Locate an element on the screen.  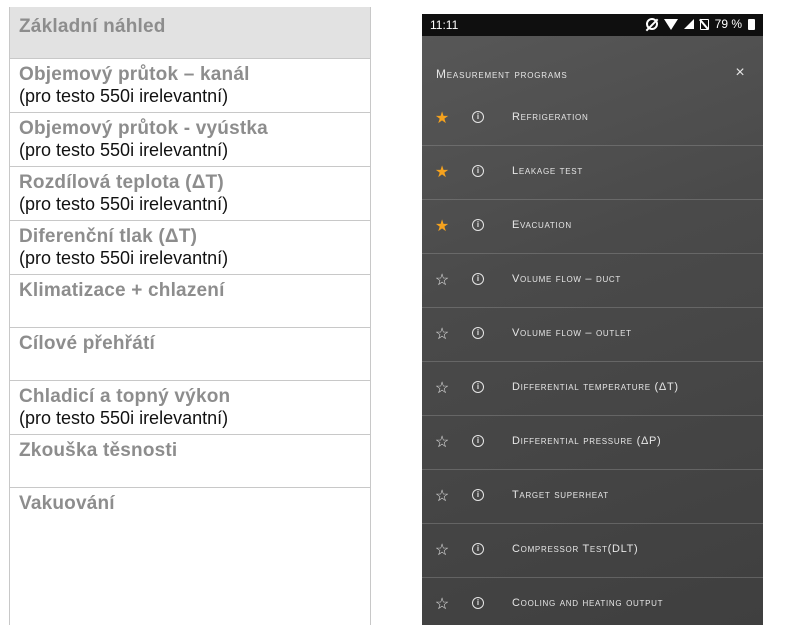
program-item: ★ i Refrigeration is located at coordinates (592, 119).